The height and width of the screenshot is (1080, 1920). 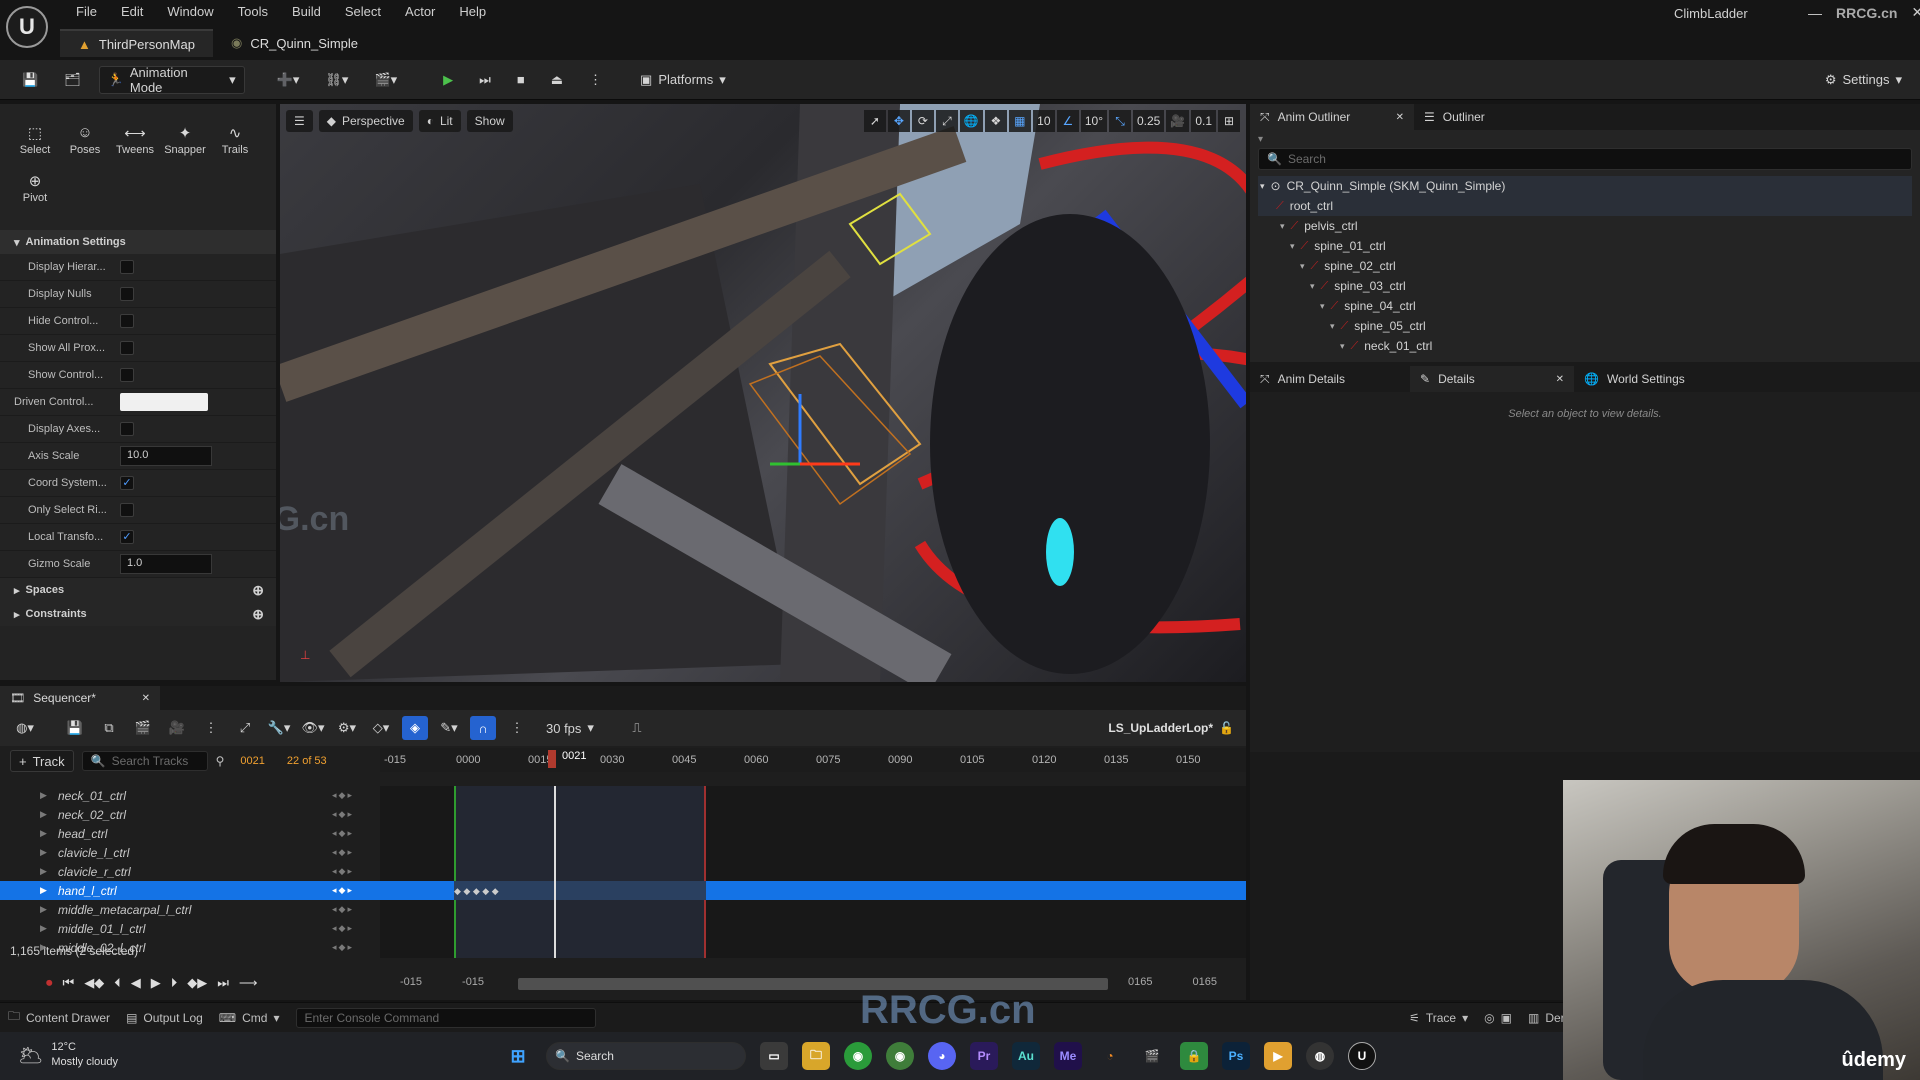 What do you see at coordinates (1149, 121) in the screenshot?
I see `scale-snap-value: 0.25` at bounding box center [1149, 121].